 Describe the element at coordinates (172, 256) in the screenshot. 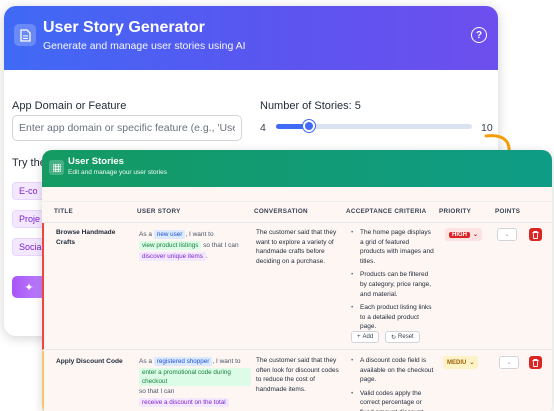

I see `story-benefit-tag: discover unique items` at that location.